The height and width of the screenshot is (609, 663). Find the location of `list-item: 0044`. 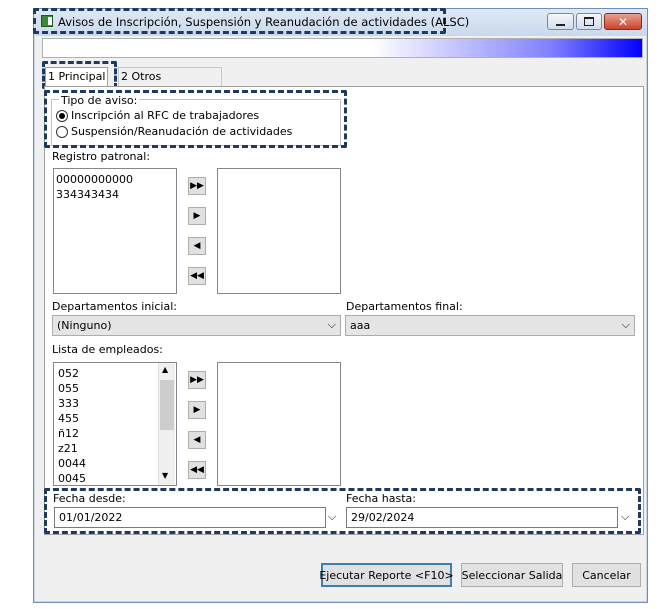

list-item: 0044 is located at coordinates (115, 463).